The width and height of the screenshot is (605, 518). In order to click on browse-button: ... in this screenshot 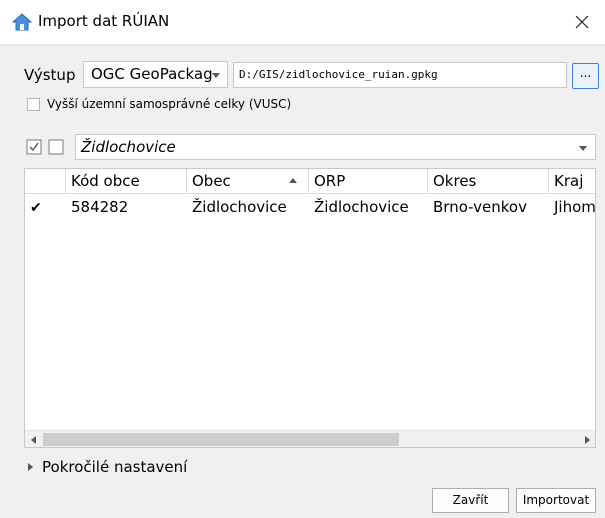, I will do `click(585, 76)`.